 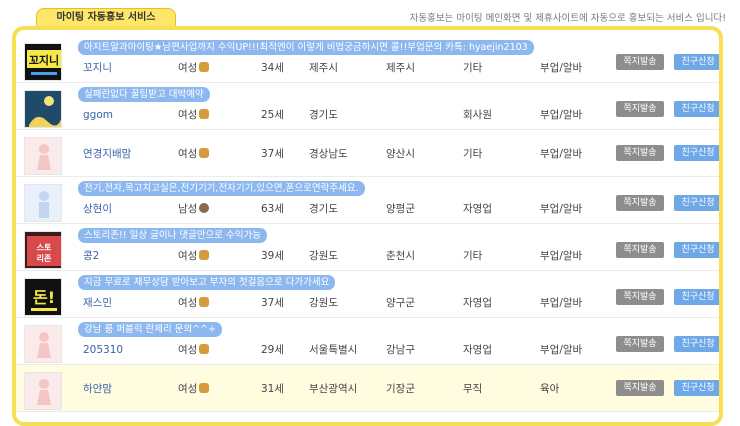 What do you see at coordinates (207, 282) in the screenshot?
I see `promo-message: 지금 무료로 재무상담 받아보고 부자의 첫걸음으로 다가가세요` at bounding box center [207, 282].